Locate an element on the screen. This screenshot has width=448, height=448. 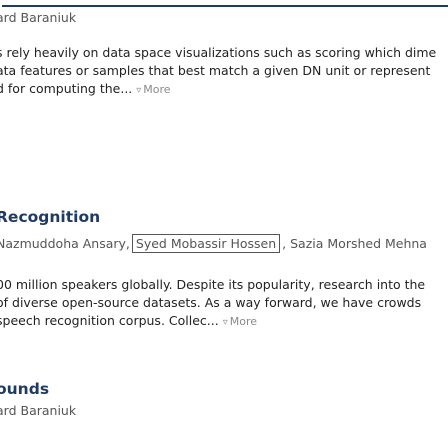
top-divider is located at coordinates (225, 6).